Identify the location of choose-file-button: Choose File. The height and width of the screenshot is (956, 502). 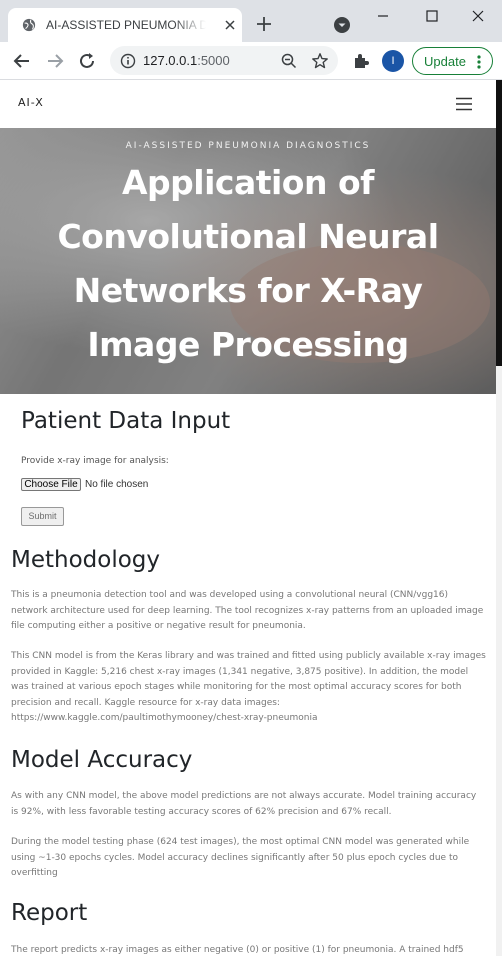
(51, 484).